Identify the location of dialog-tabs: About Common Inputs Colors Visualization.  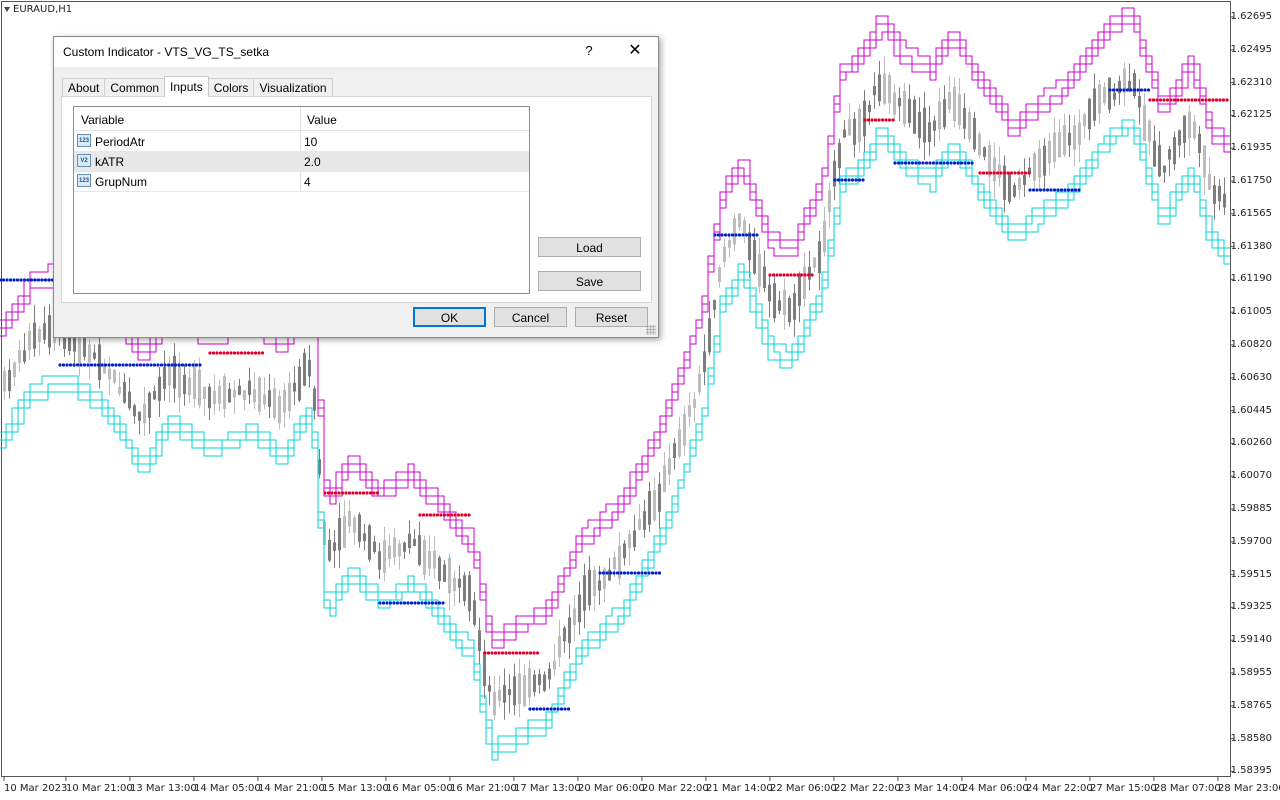
(197, 86).